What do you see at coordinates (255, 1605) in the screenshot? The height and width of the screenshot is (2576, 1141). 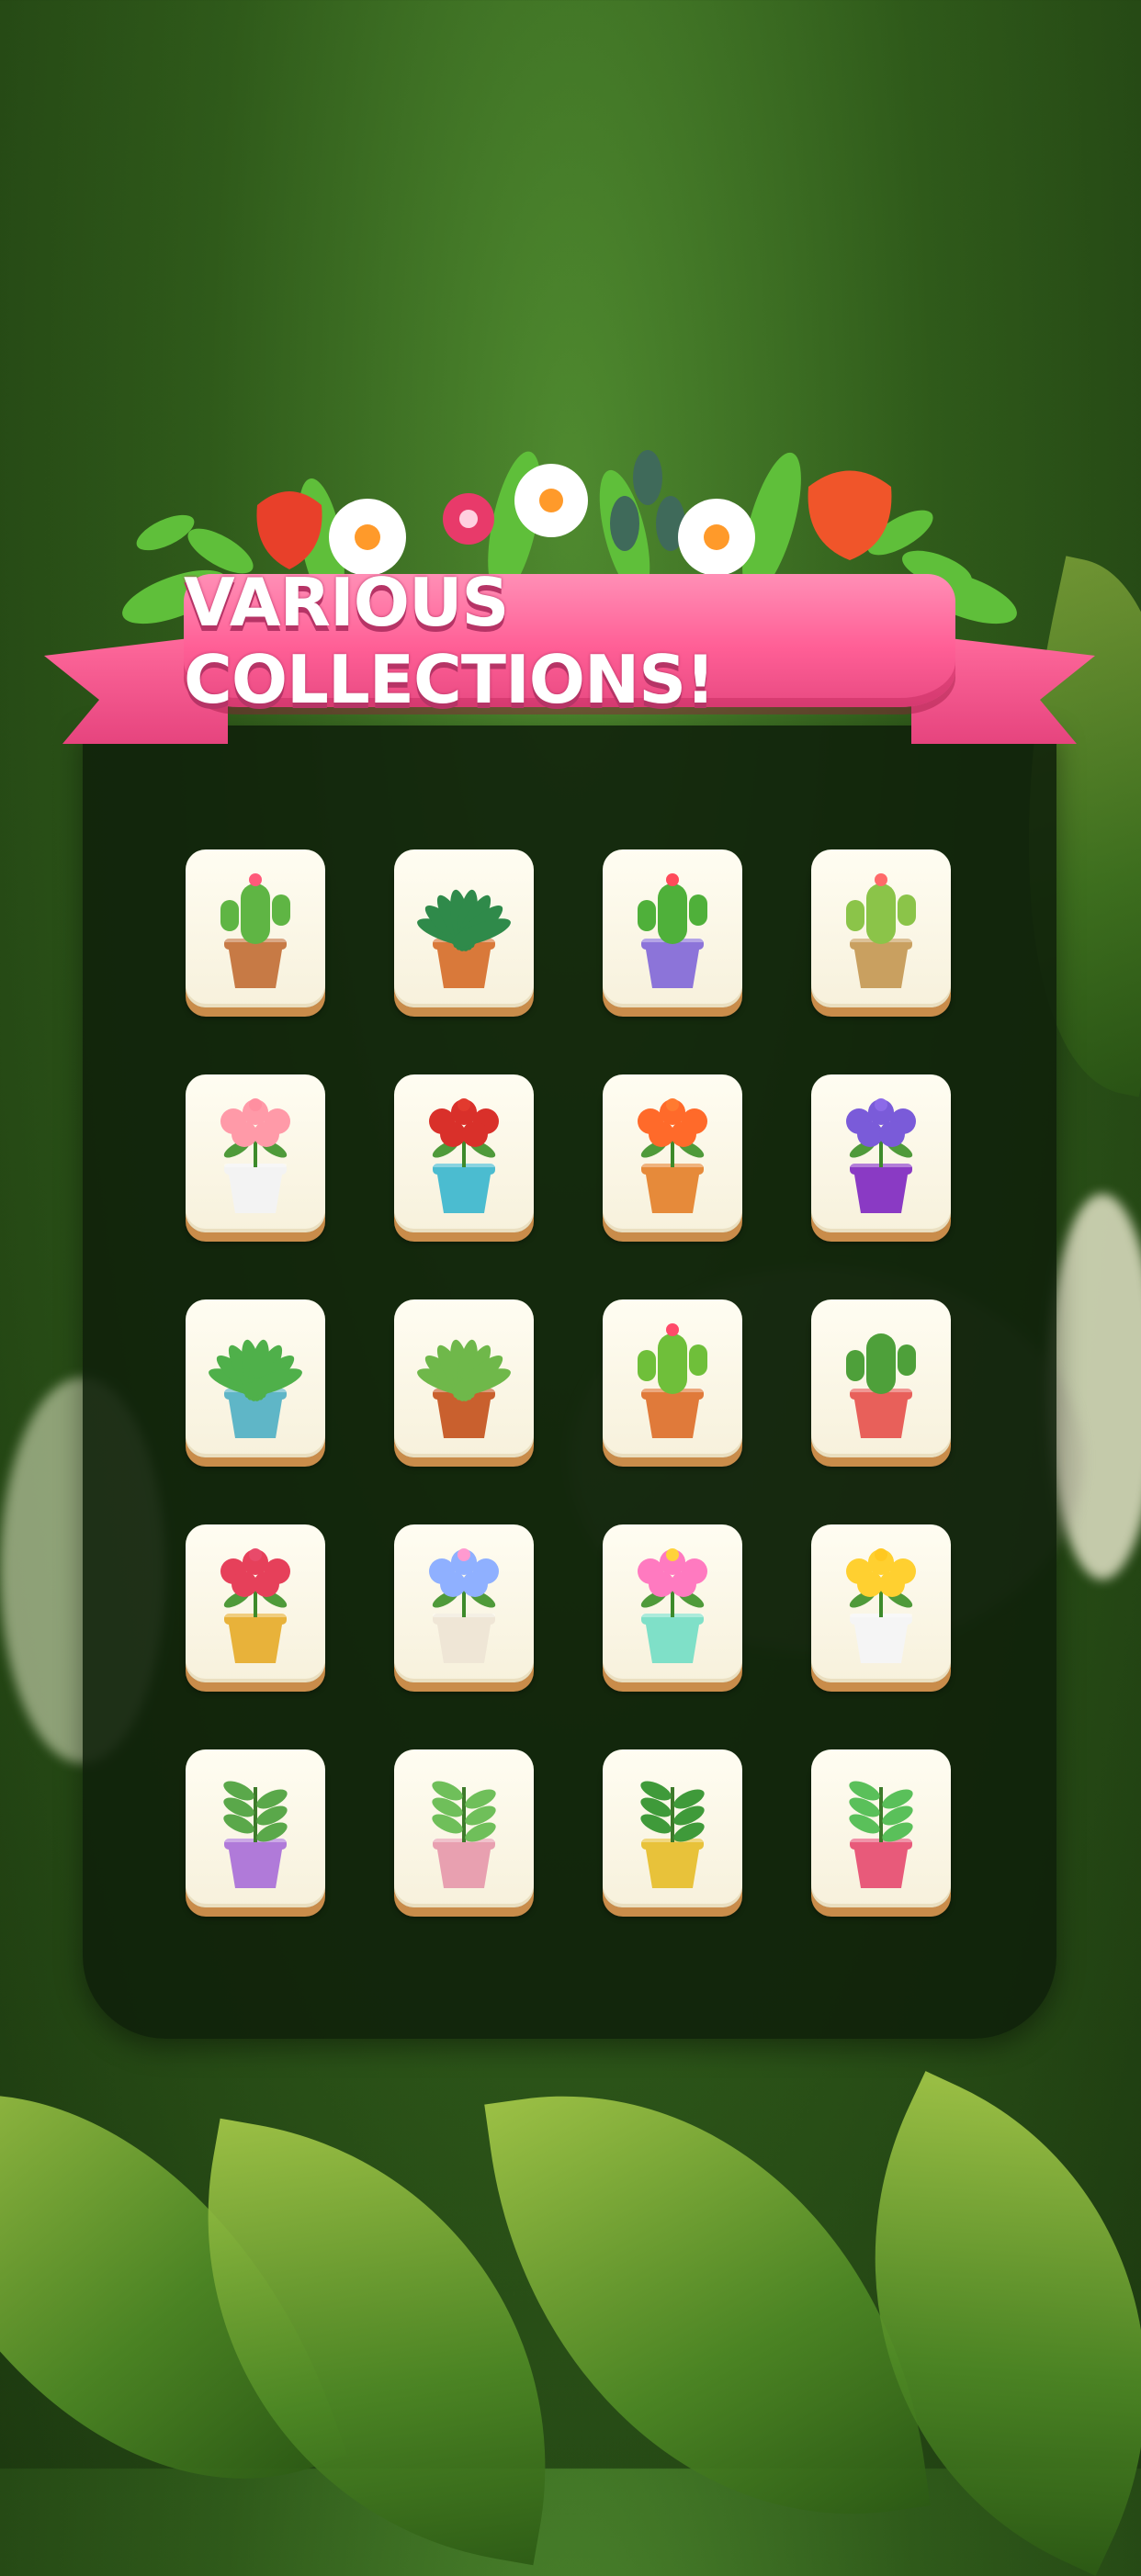 I see `pink-tulips-gold-pot-icon` at bounding box center [255, 1605].